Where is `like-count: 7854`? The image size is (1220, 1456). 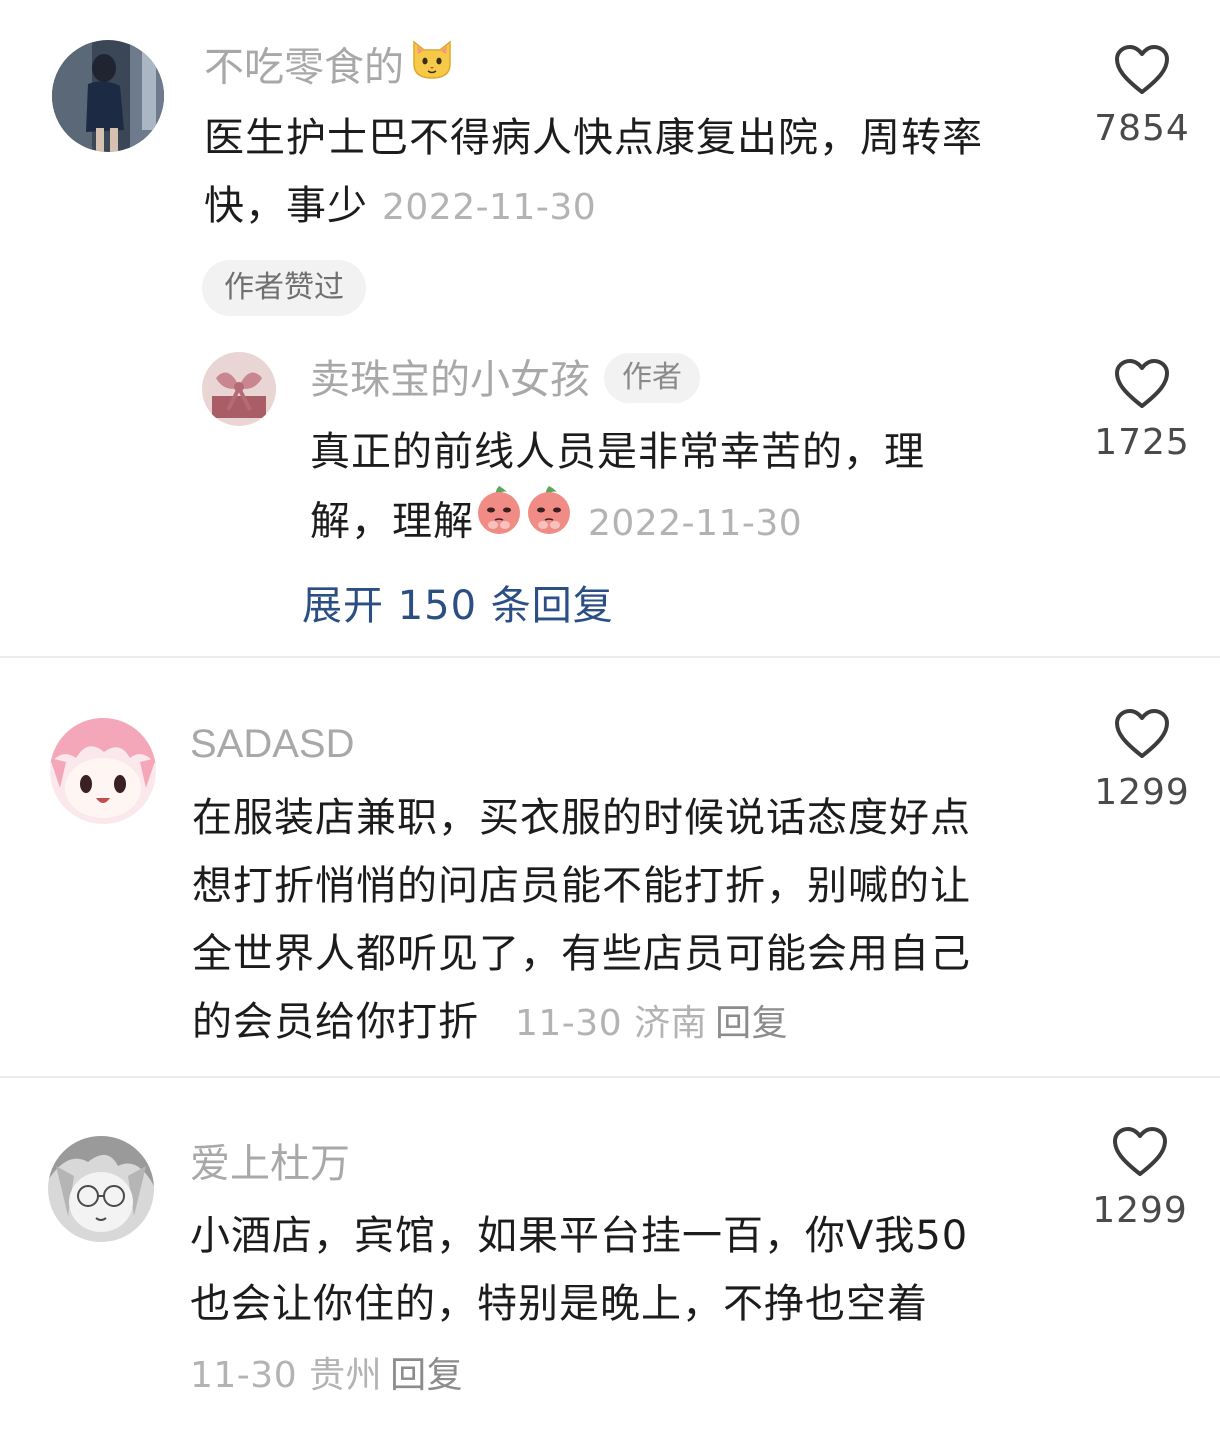
like-count: 7854 is located at coordinates (1142, 128).